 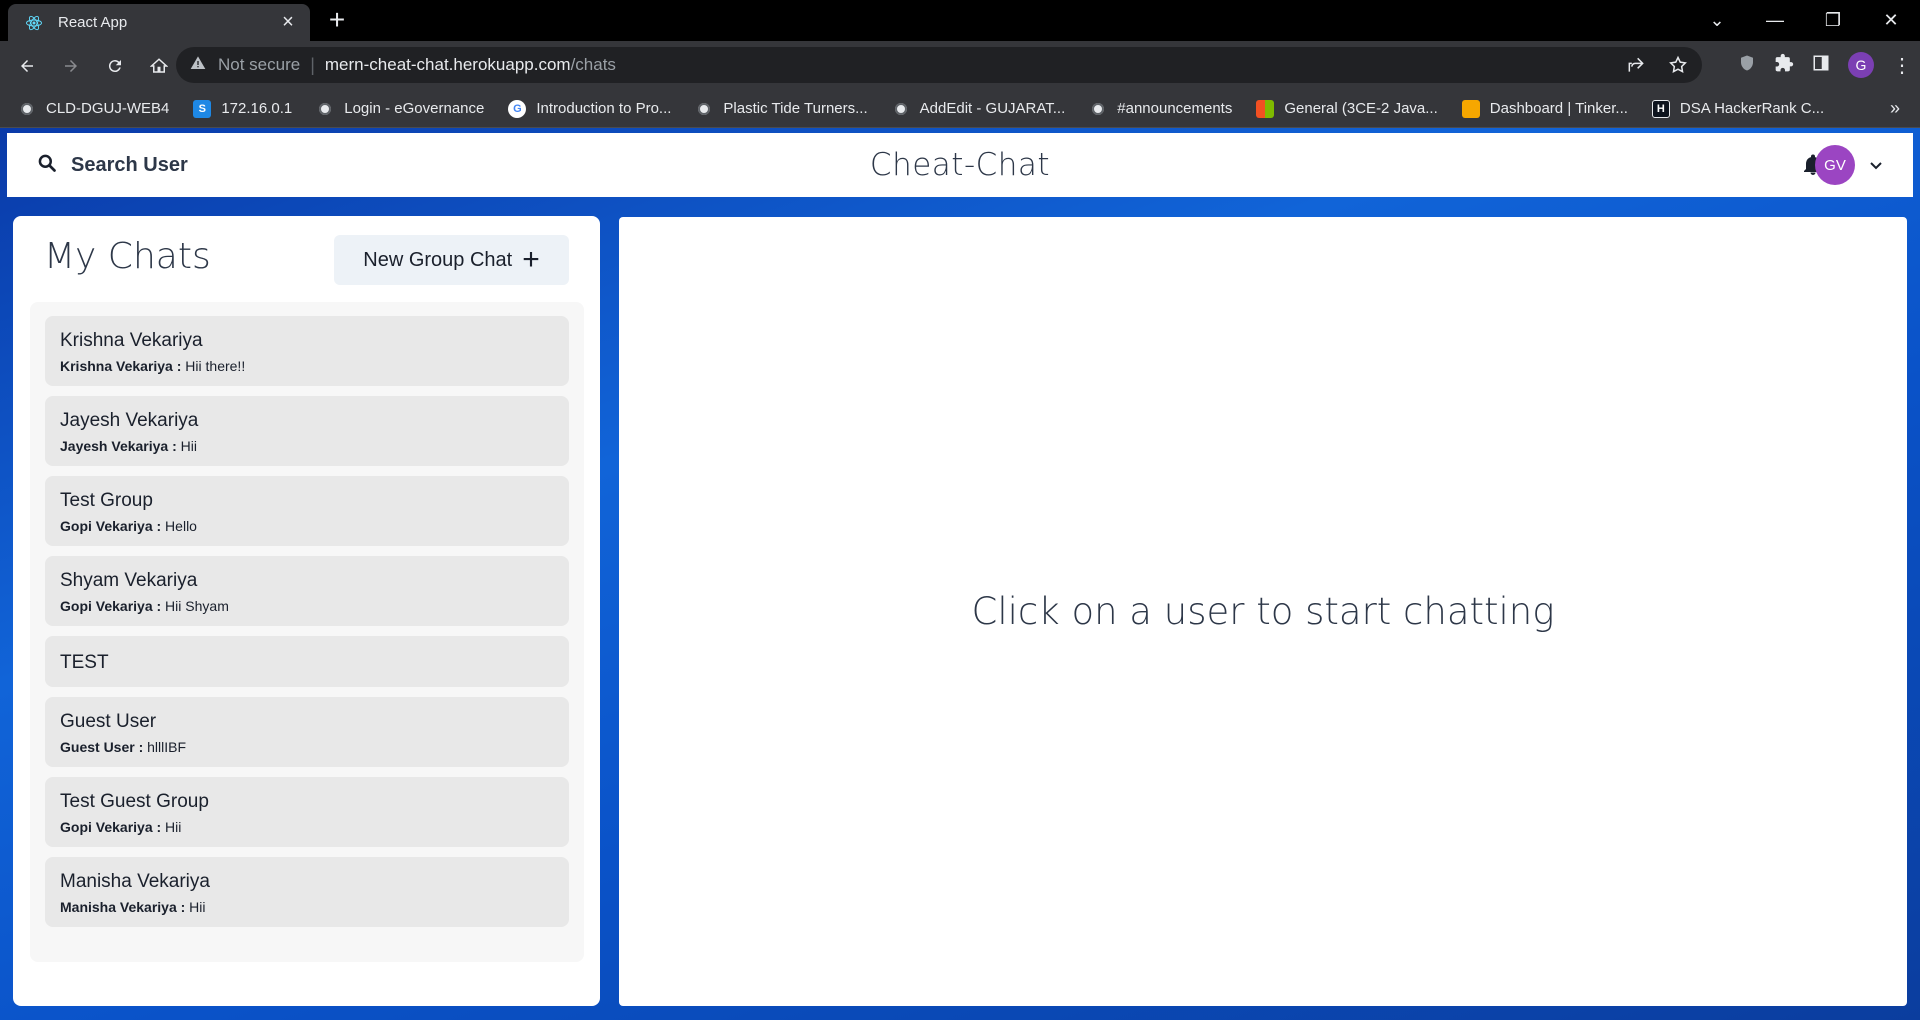 I want to click on latest-message: Krishna Vekariya : Hii there!!, so click(x=307, y=366).